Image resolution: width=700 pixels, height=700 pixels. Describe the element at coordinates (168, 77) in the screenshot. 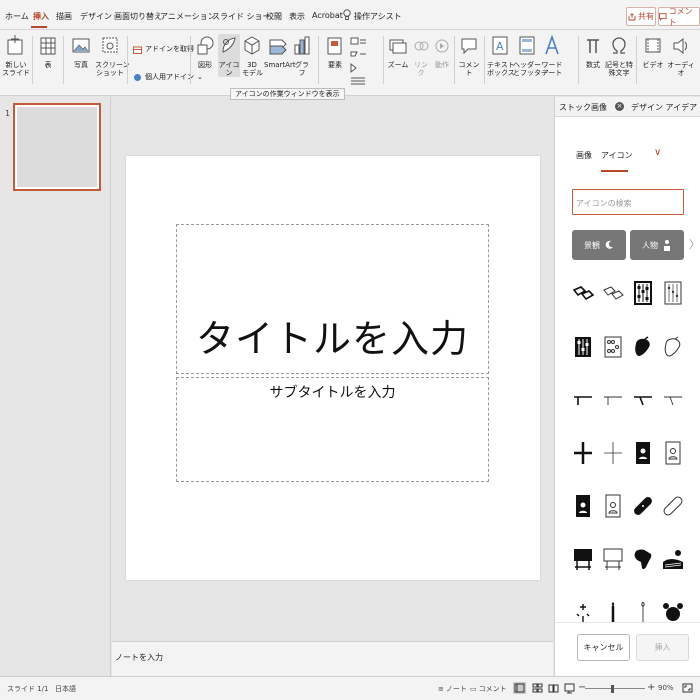

I see `my-addins-button: 個人用アドイン ⌄` at that location.